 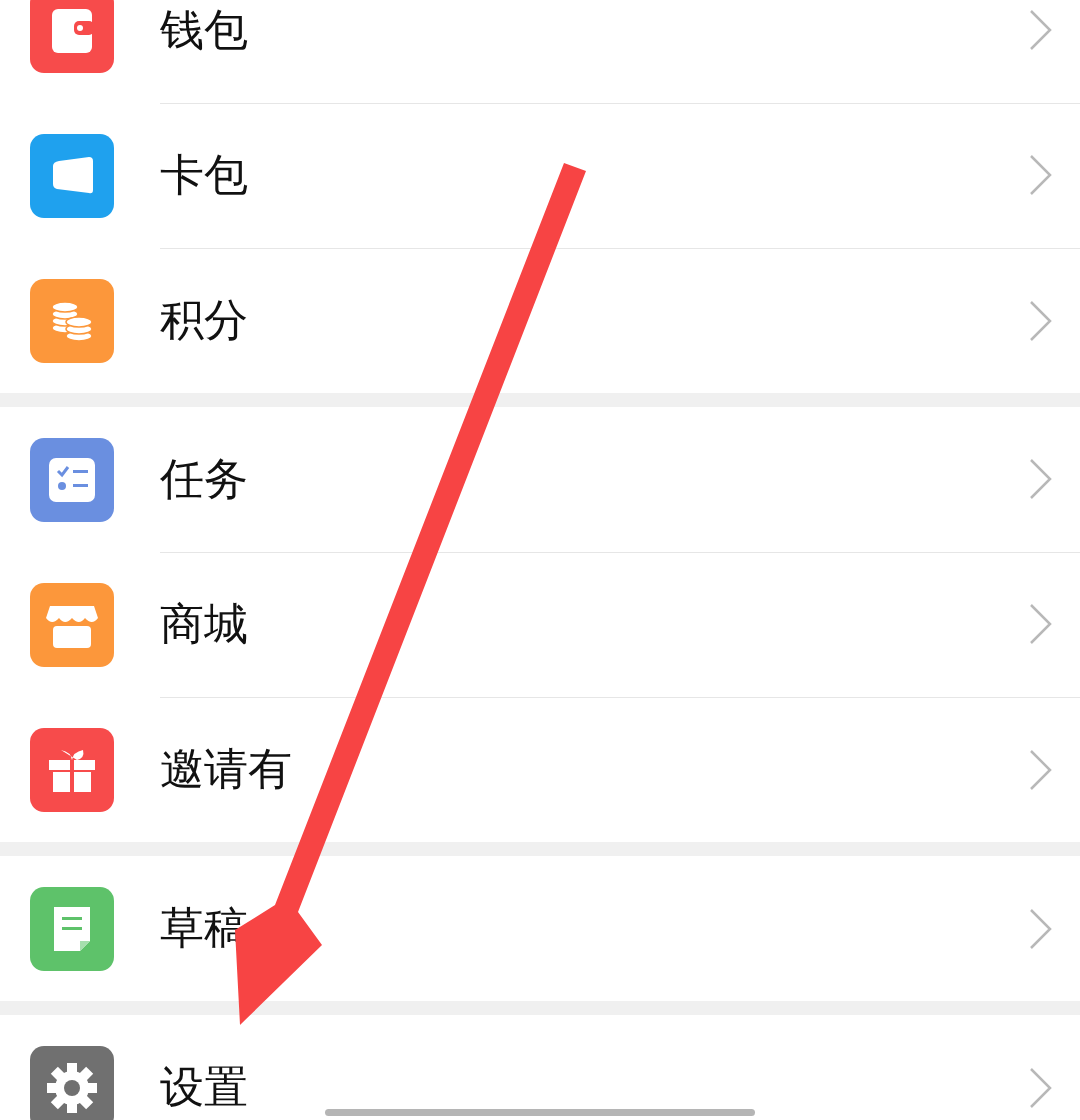 What do you see at coordinates (72, 928) in the screenshot?
I see `document-icon` at bounding box center [72, 928].